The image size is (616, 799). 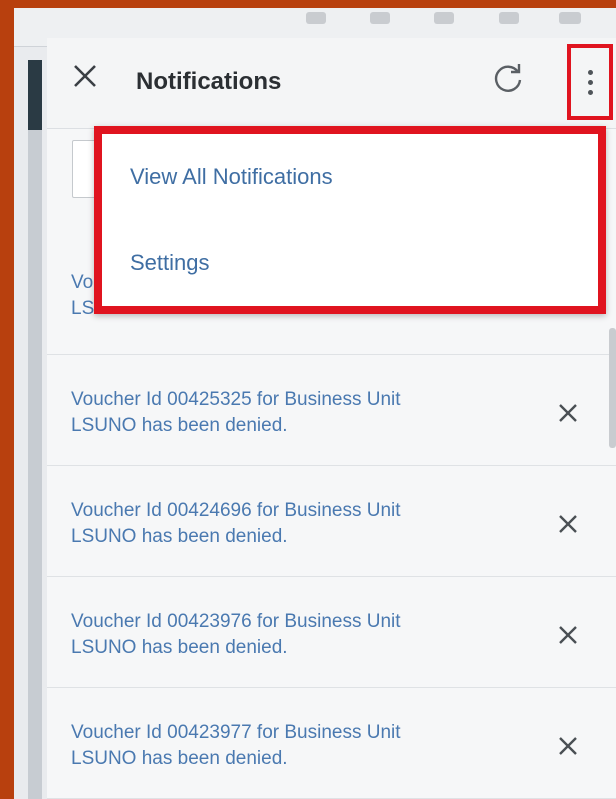 What do you see at coordinates (170, 263) in the screenshot?
I see `menu-item-settings: Settings` at bounding box center [170, 263].